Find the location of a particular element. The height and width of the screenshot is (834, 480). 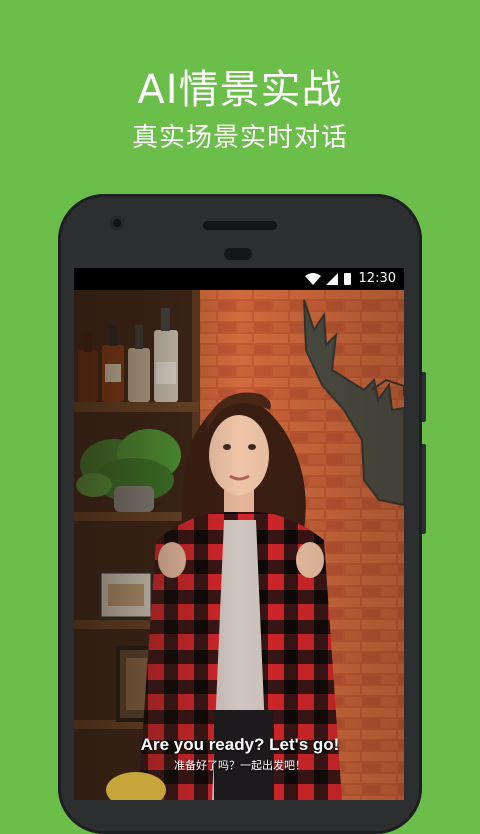

status-icons is located at coordinates (328, 279).